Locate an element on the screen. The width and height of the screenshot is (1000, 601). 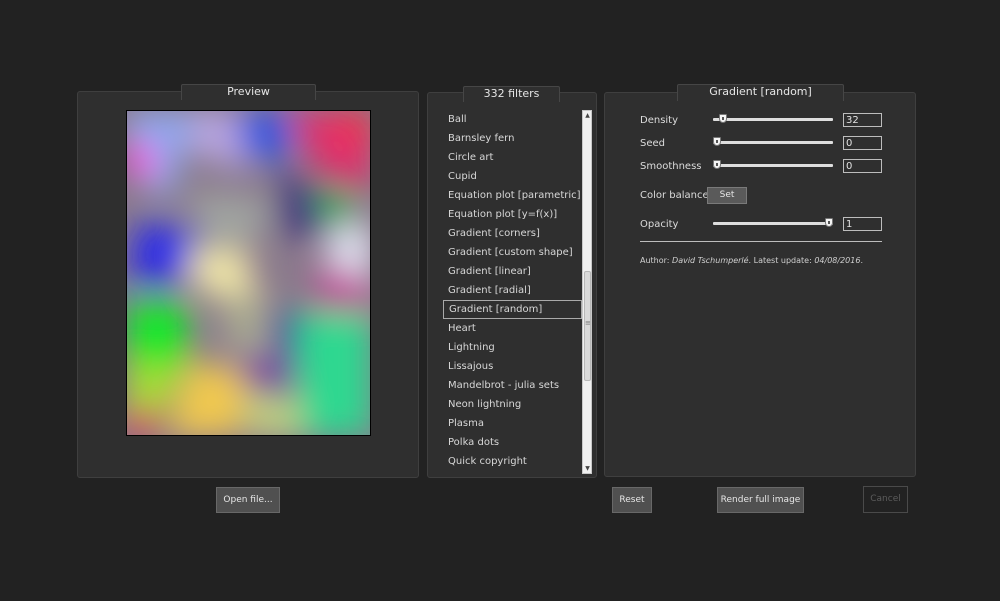
opacity-label: Opacity is located at coordinates (659, 224).